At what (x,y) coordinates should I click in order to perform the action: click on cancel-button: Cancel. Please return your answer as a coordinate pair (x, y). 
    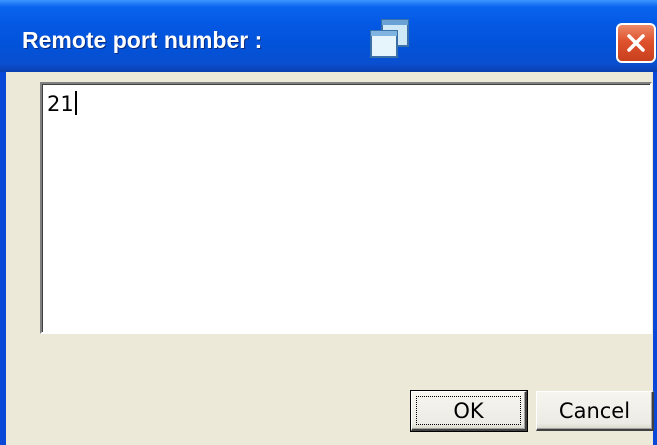
    Looking at the image, I should click on (595, 411).